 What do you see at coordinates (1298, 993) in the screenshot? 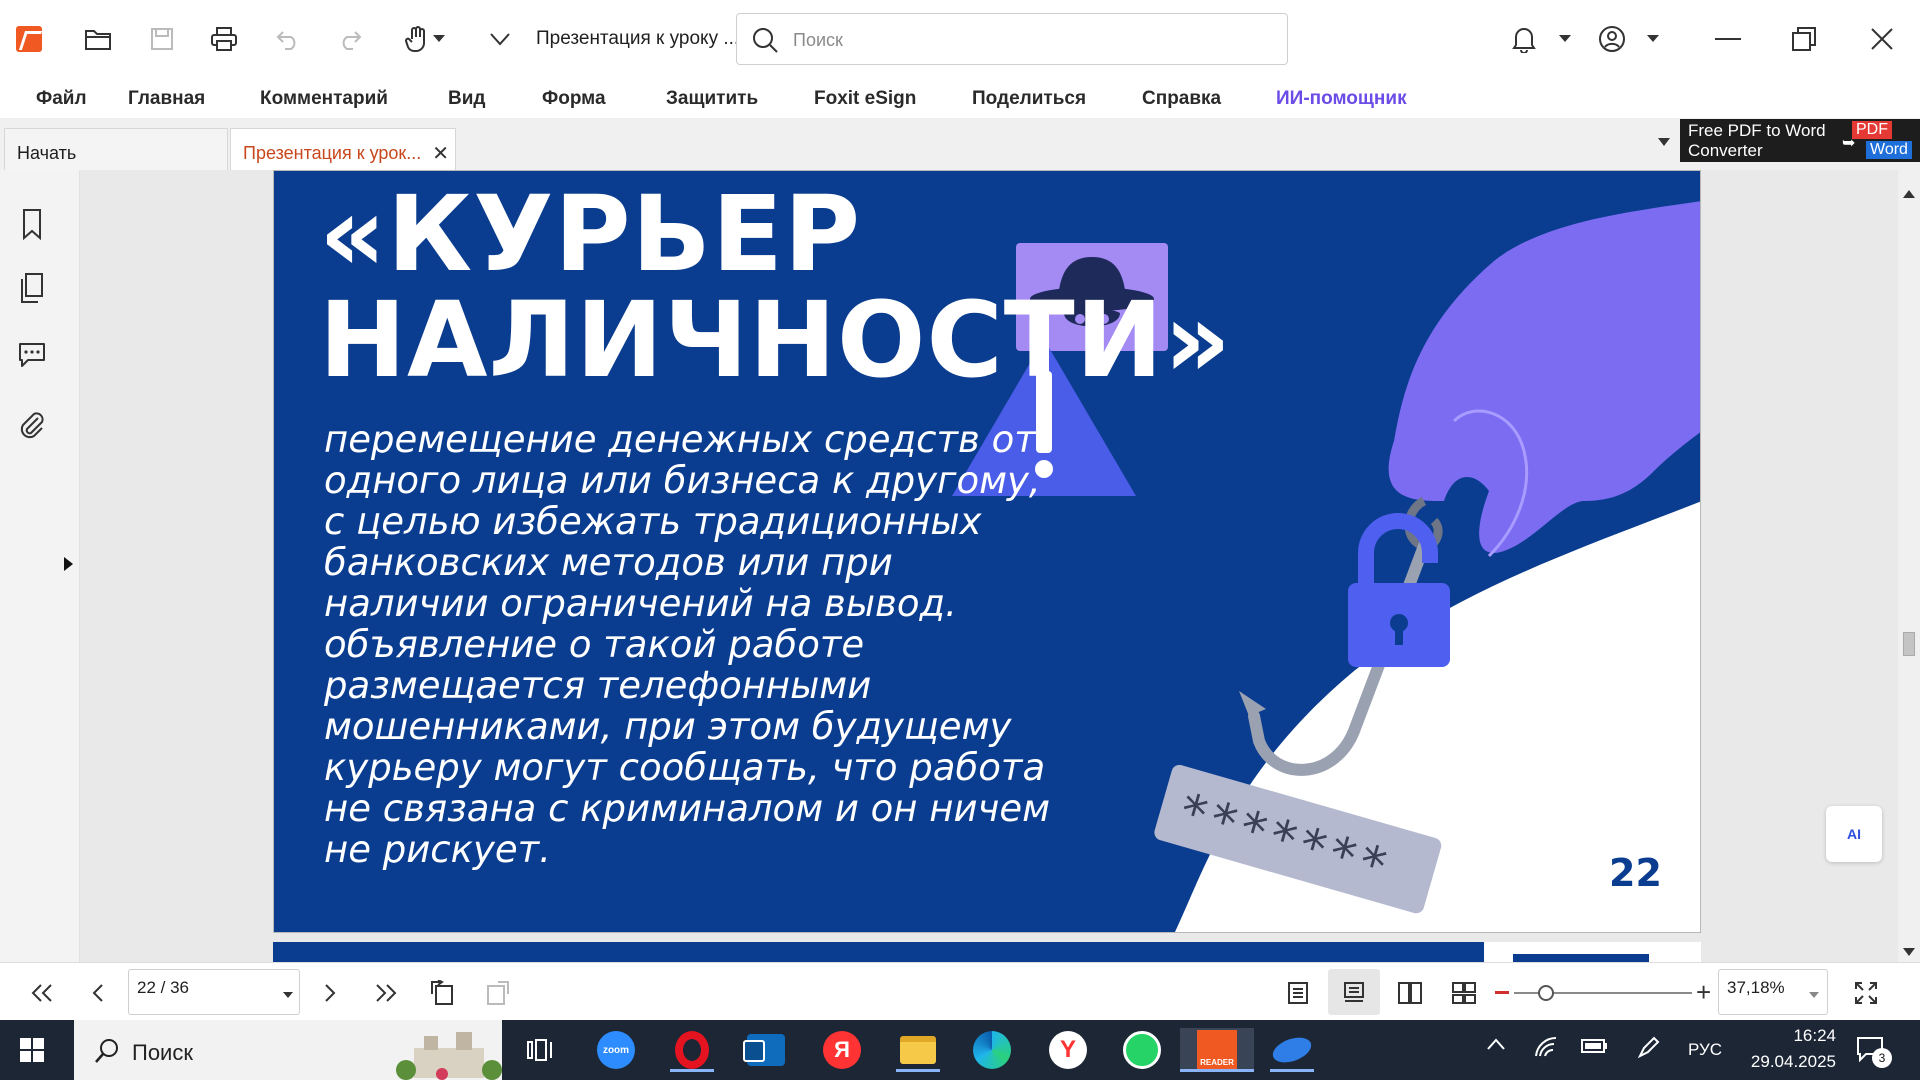
I see `single-page-view-button` at bounding box center [1298, 993].